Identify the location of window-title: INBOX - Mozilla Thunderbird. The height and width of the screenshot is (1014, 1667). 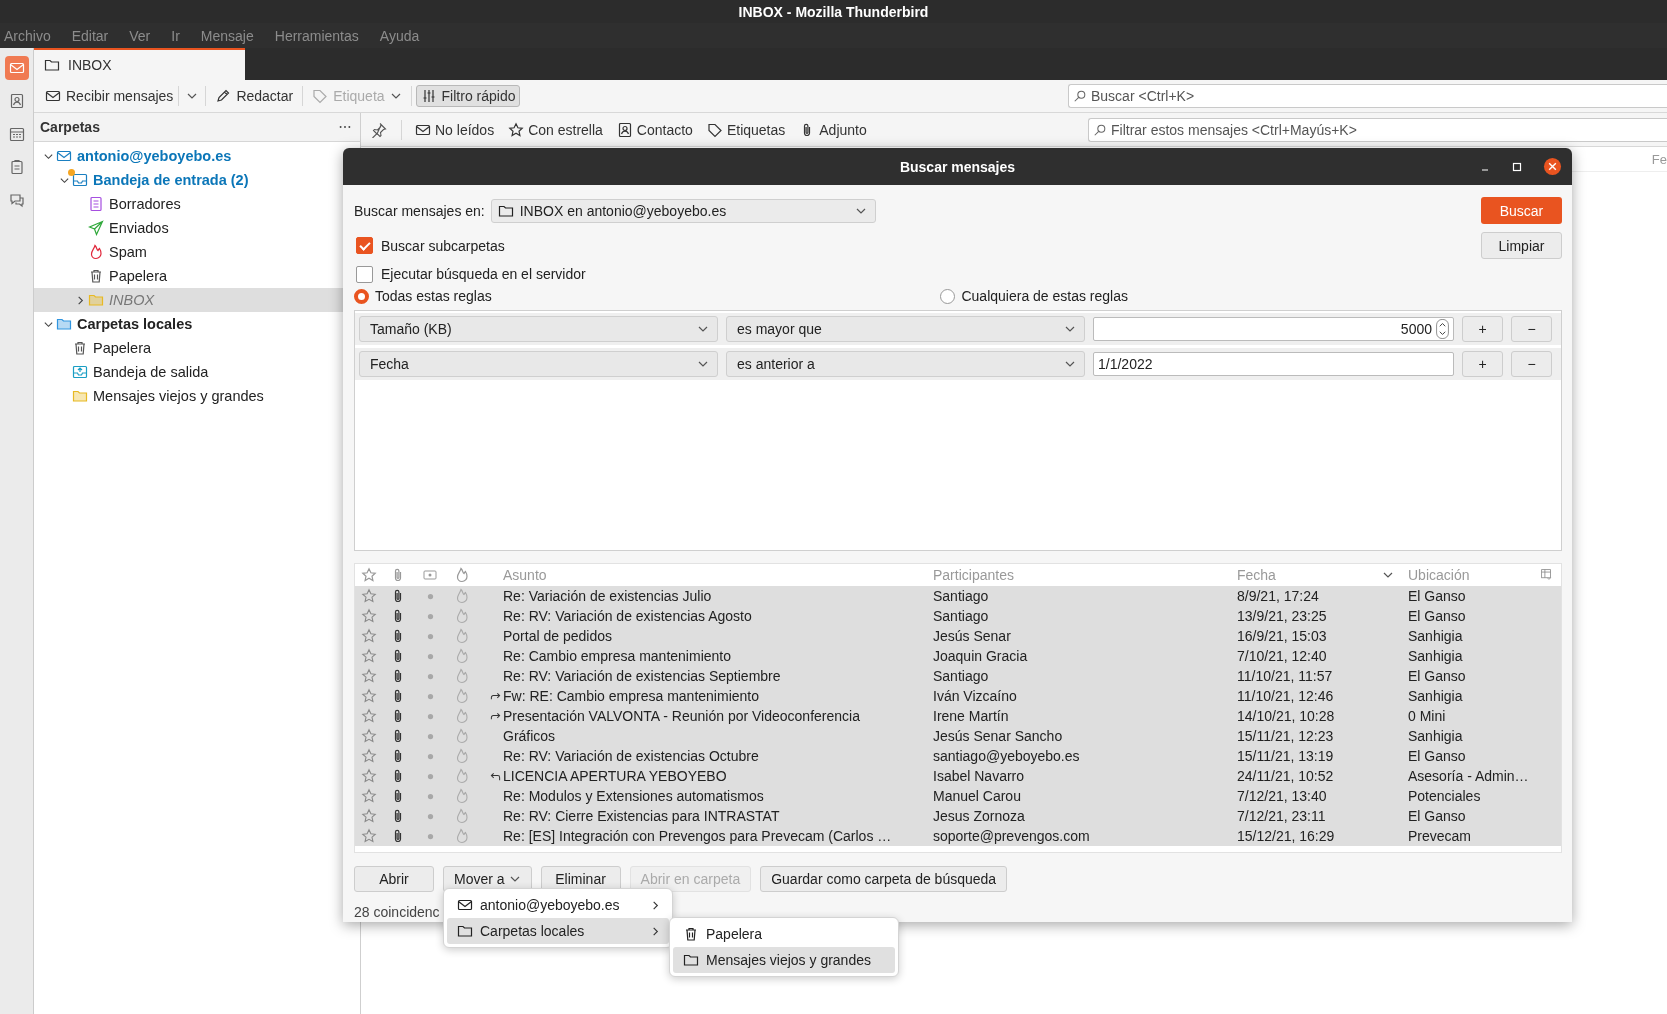
(833, 11).